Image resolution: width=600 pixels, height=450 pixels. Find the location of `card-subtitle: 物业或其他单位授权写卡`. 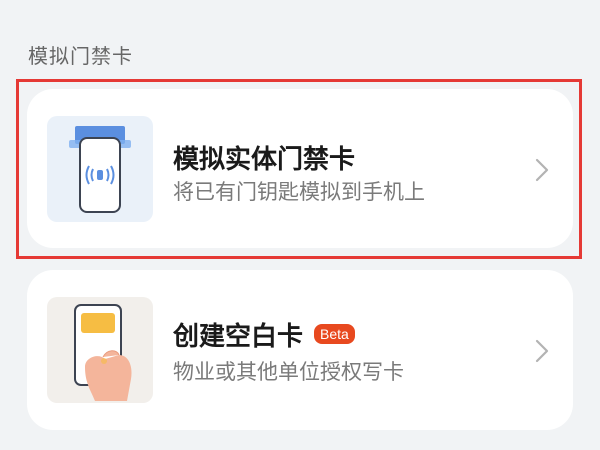

card-subtitle: 物业或其他单位授权写卡 is located at coordinates (288, 372).